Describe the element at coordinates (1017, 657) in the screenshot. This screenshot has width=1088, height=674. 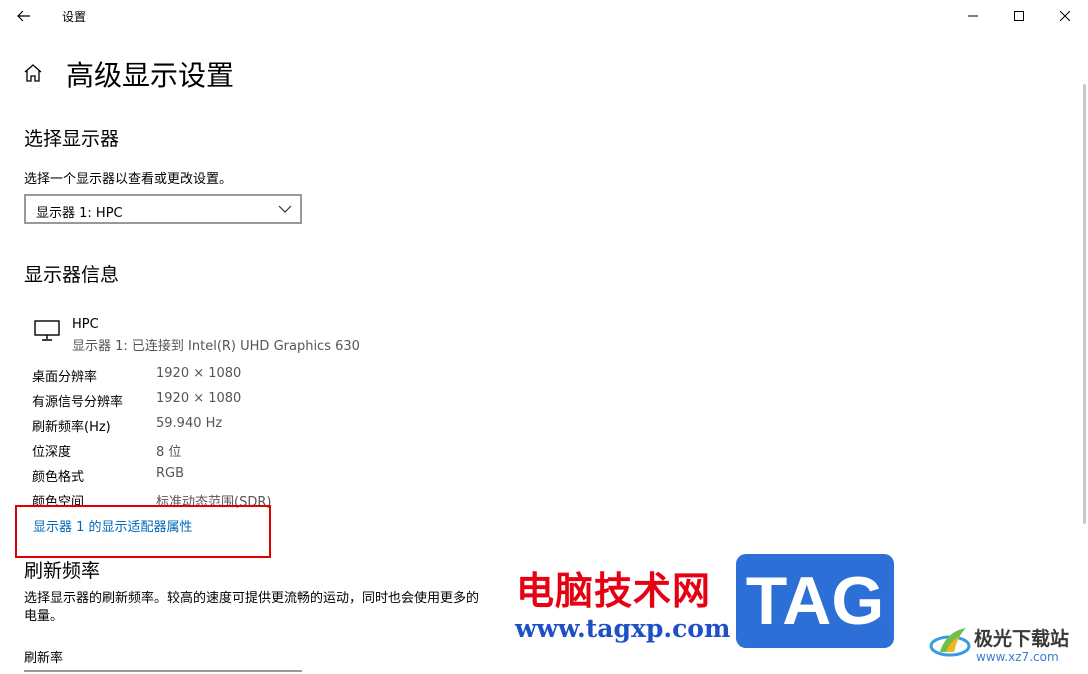
I see `watermark-brand2-url: www.xz7.com` at that location.